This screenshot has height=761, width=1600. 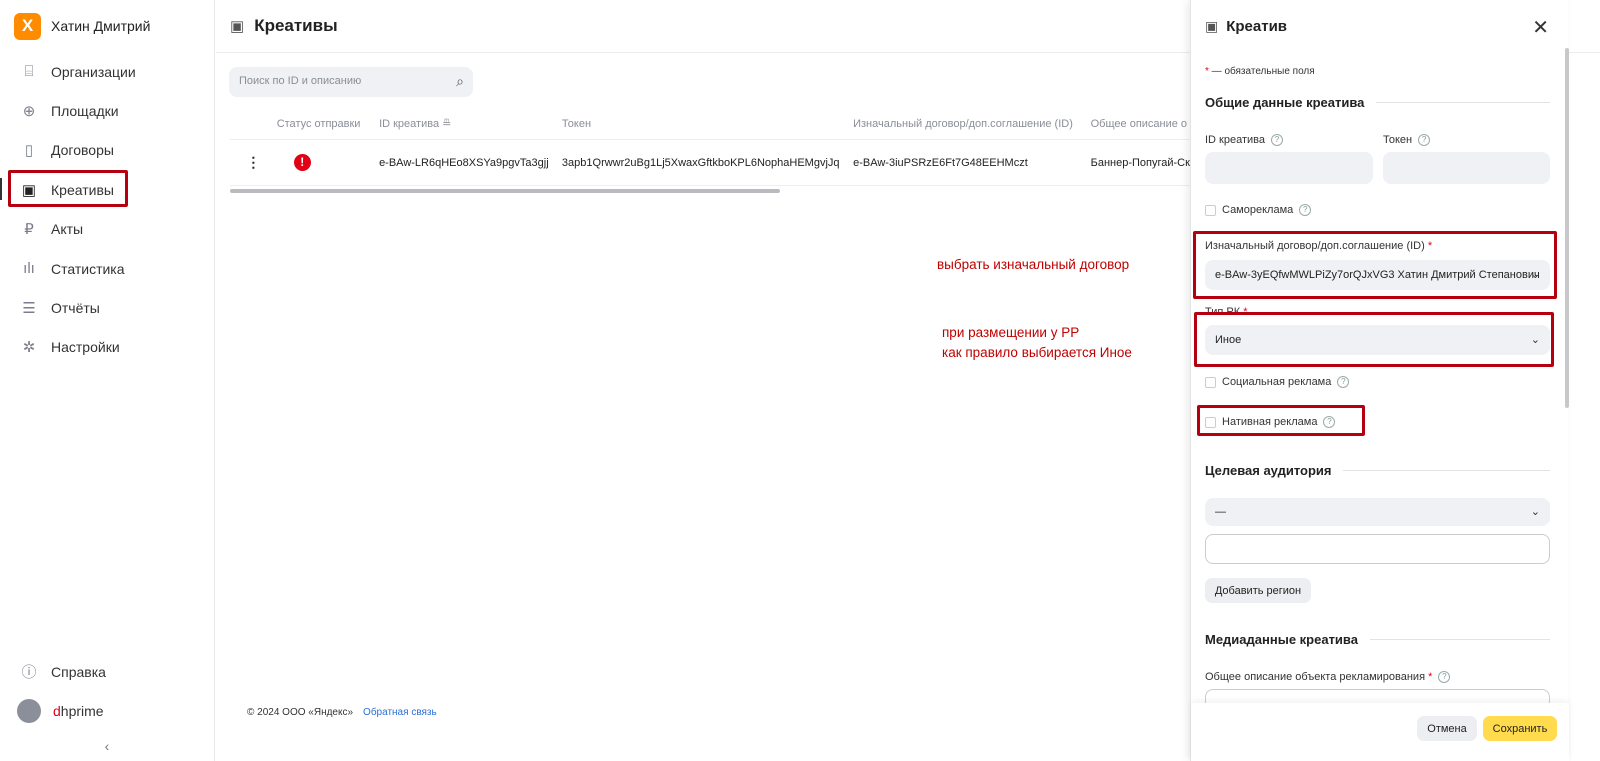 I want to click on logo: X, so click(x=27, y=26).